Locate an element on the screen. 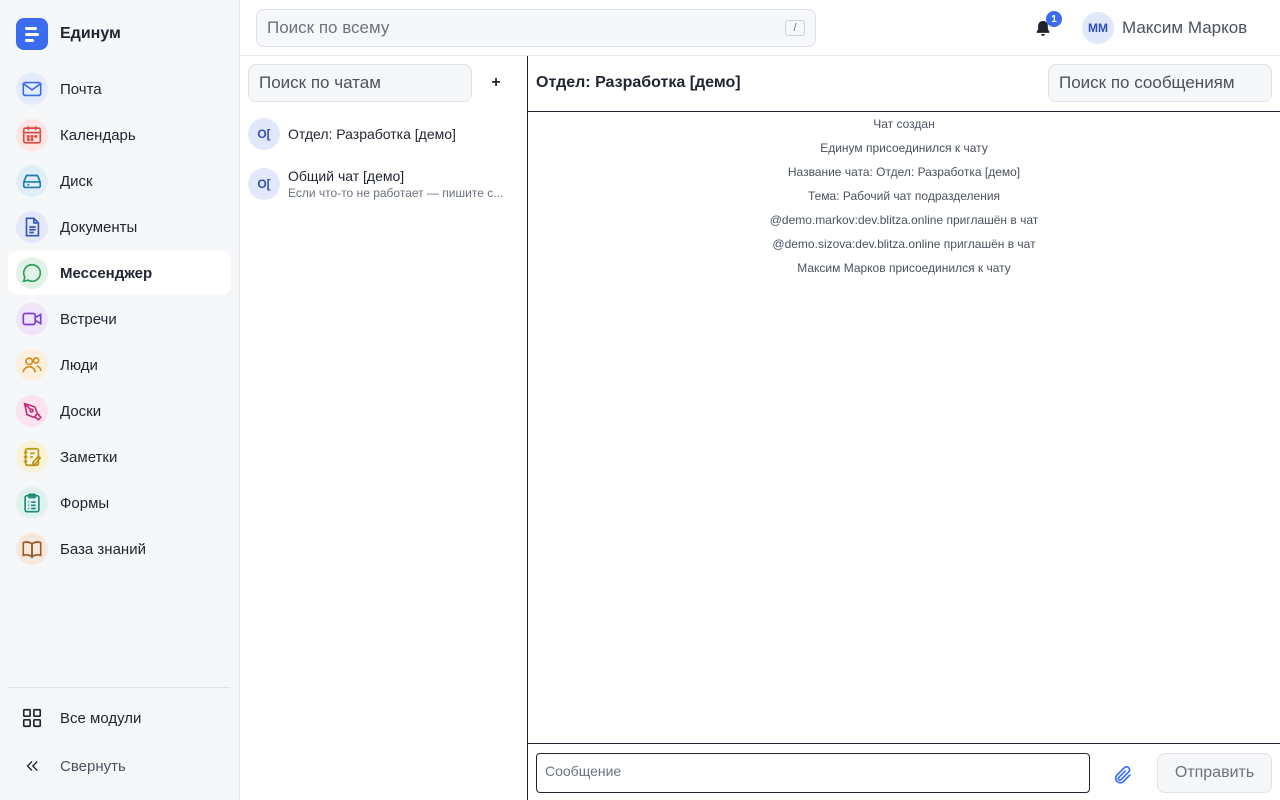 The width and height of the screenshot is (1280, 800). chat-title: Общий чат [демо] is located at coordinates (346, 176).